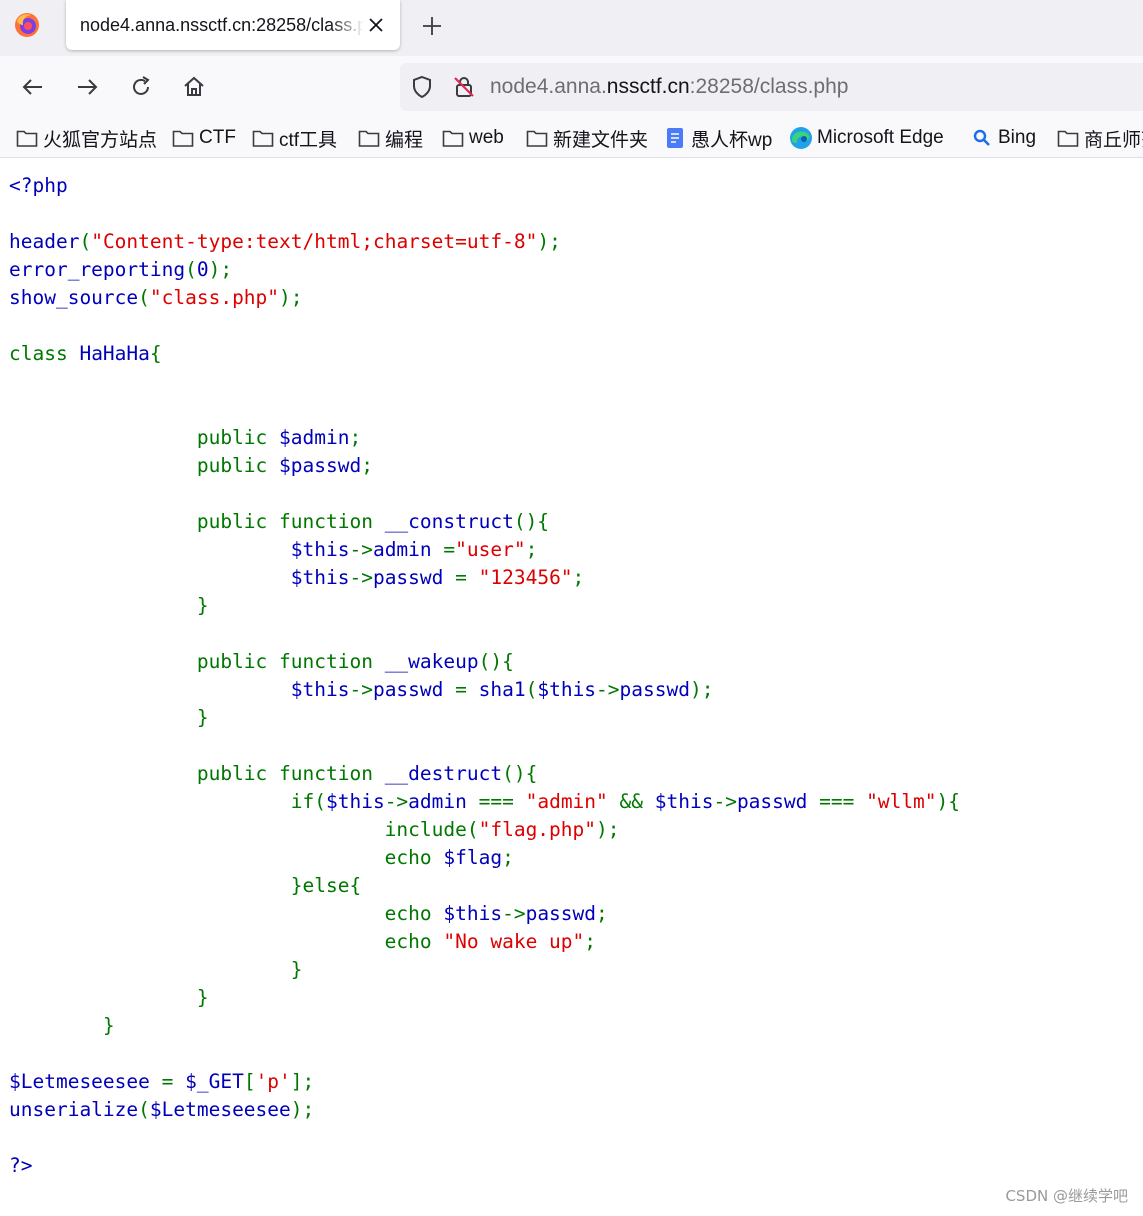 The width and height of the screenshot is (1143, 1216). What do you see at coordinates (408, 549) in the screenshot?
I see `code-identifier-token: admin` at bounding box center [408, 549].